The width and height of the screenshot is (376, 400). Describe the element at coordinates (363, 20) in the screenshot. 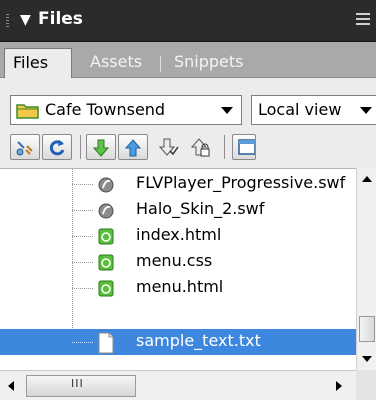

I see `panel-menu-icon` at that location.